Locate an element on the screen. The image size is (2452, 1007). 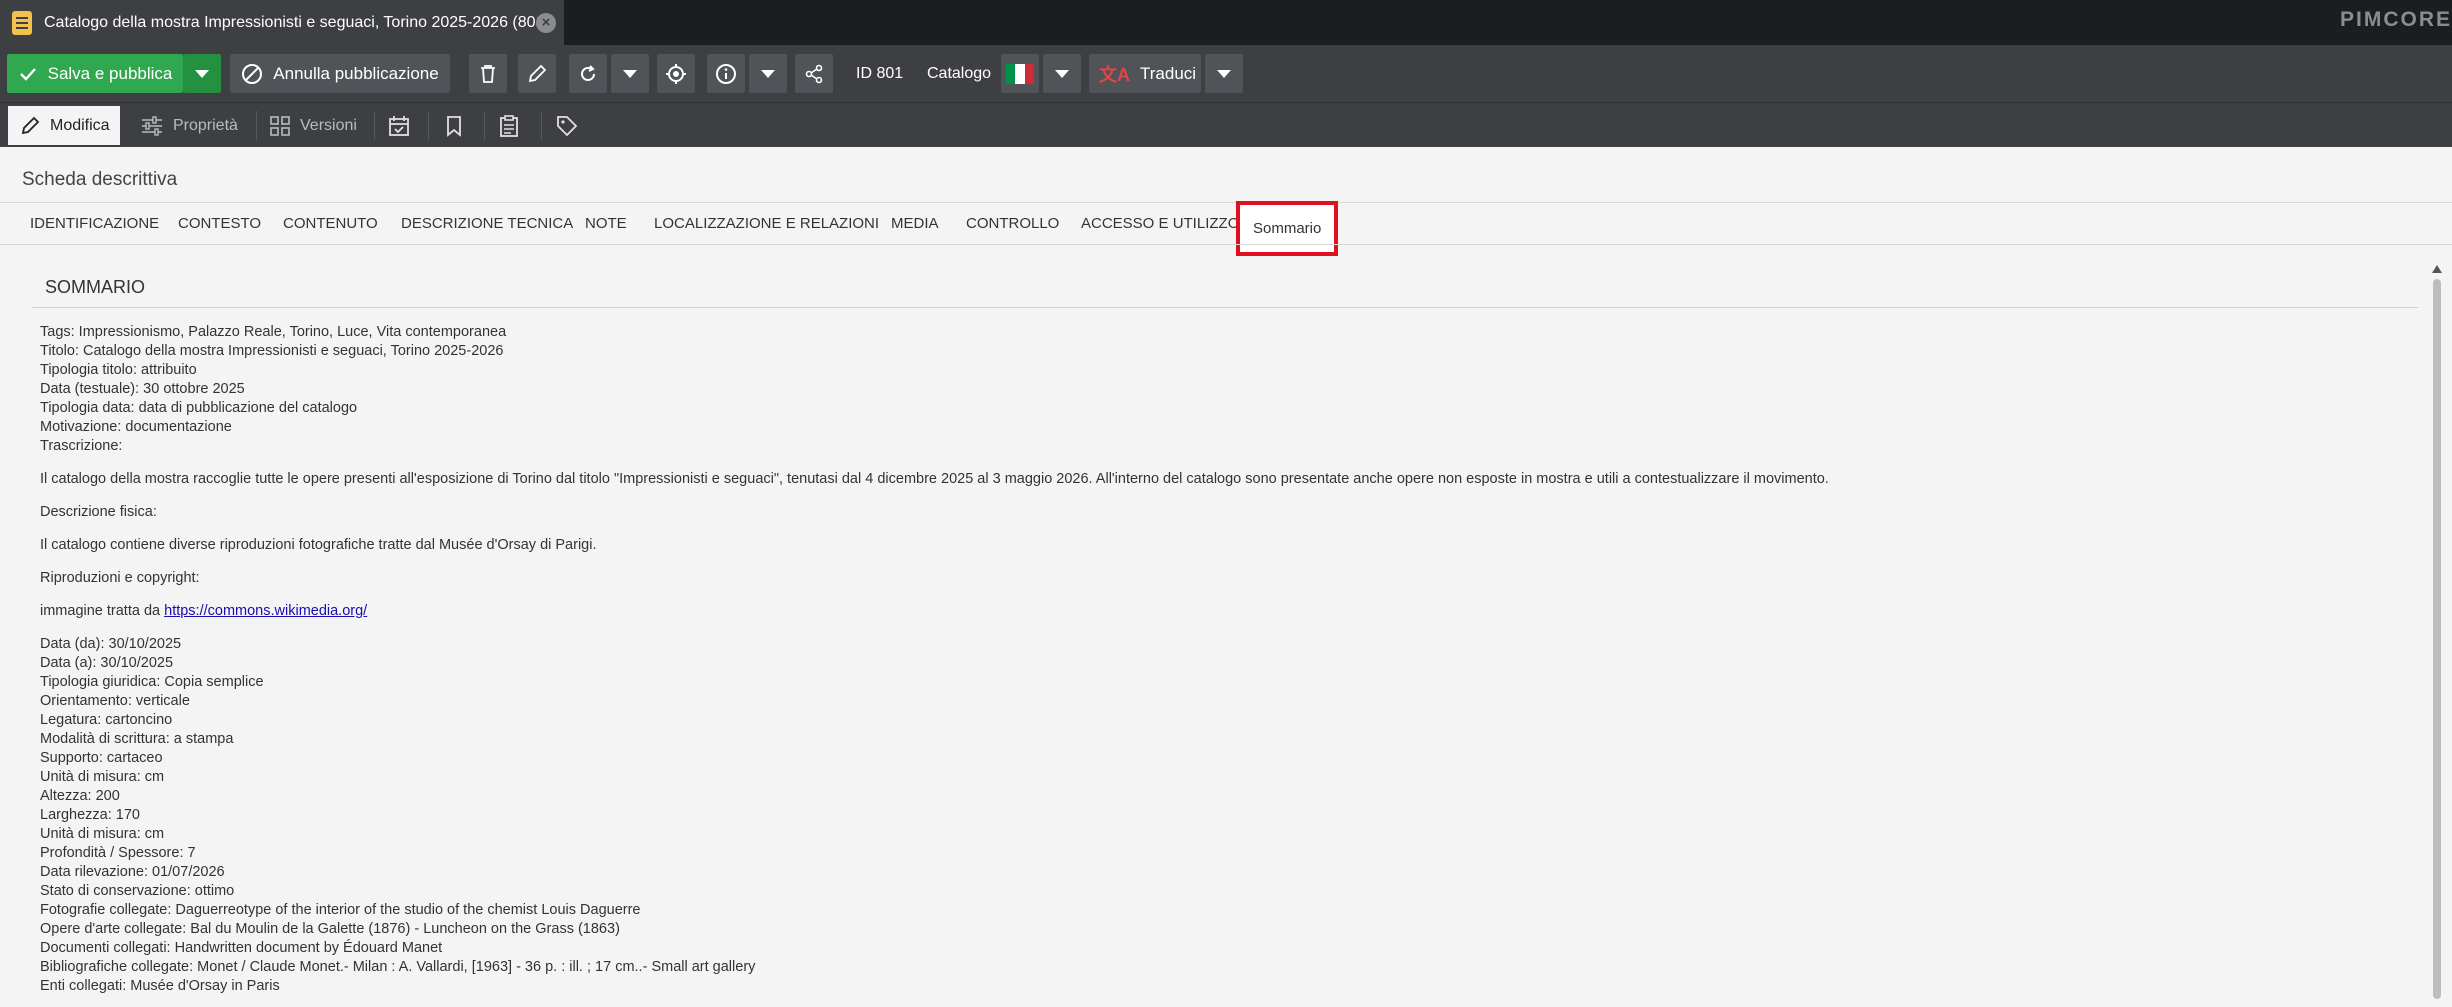
save-and-publish-button: Salva e pubblica is located at coordinates (95, 73).